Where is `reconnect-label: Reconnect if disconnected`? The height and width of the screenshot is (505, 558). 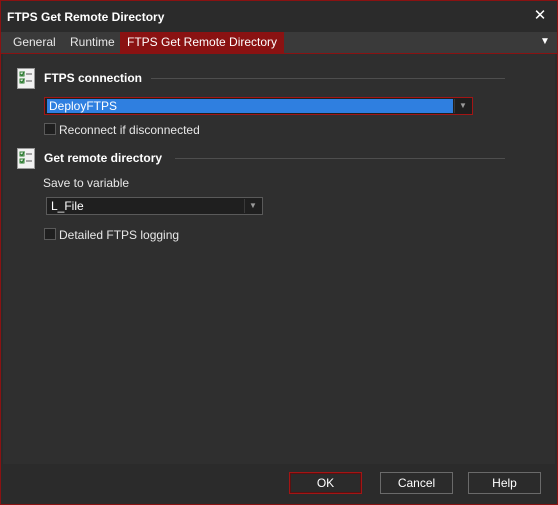 reconnect-label: Reconnect if disconnected is located at coordinates (129, 130).